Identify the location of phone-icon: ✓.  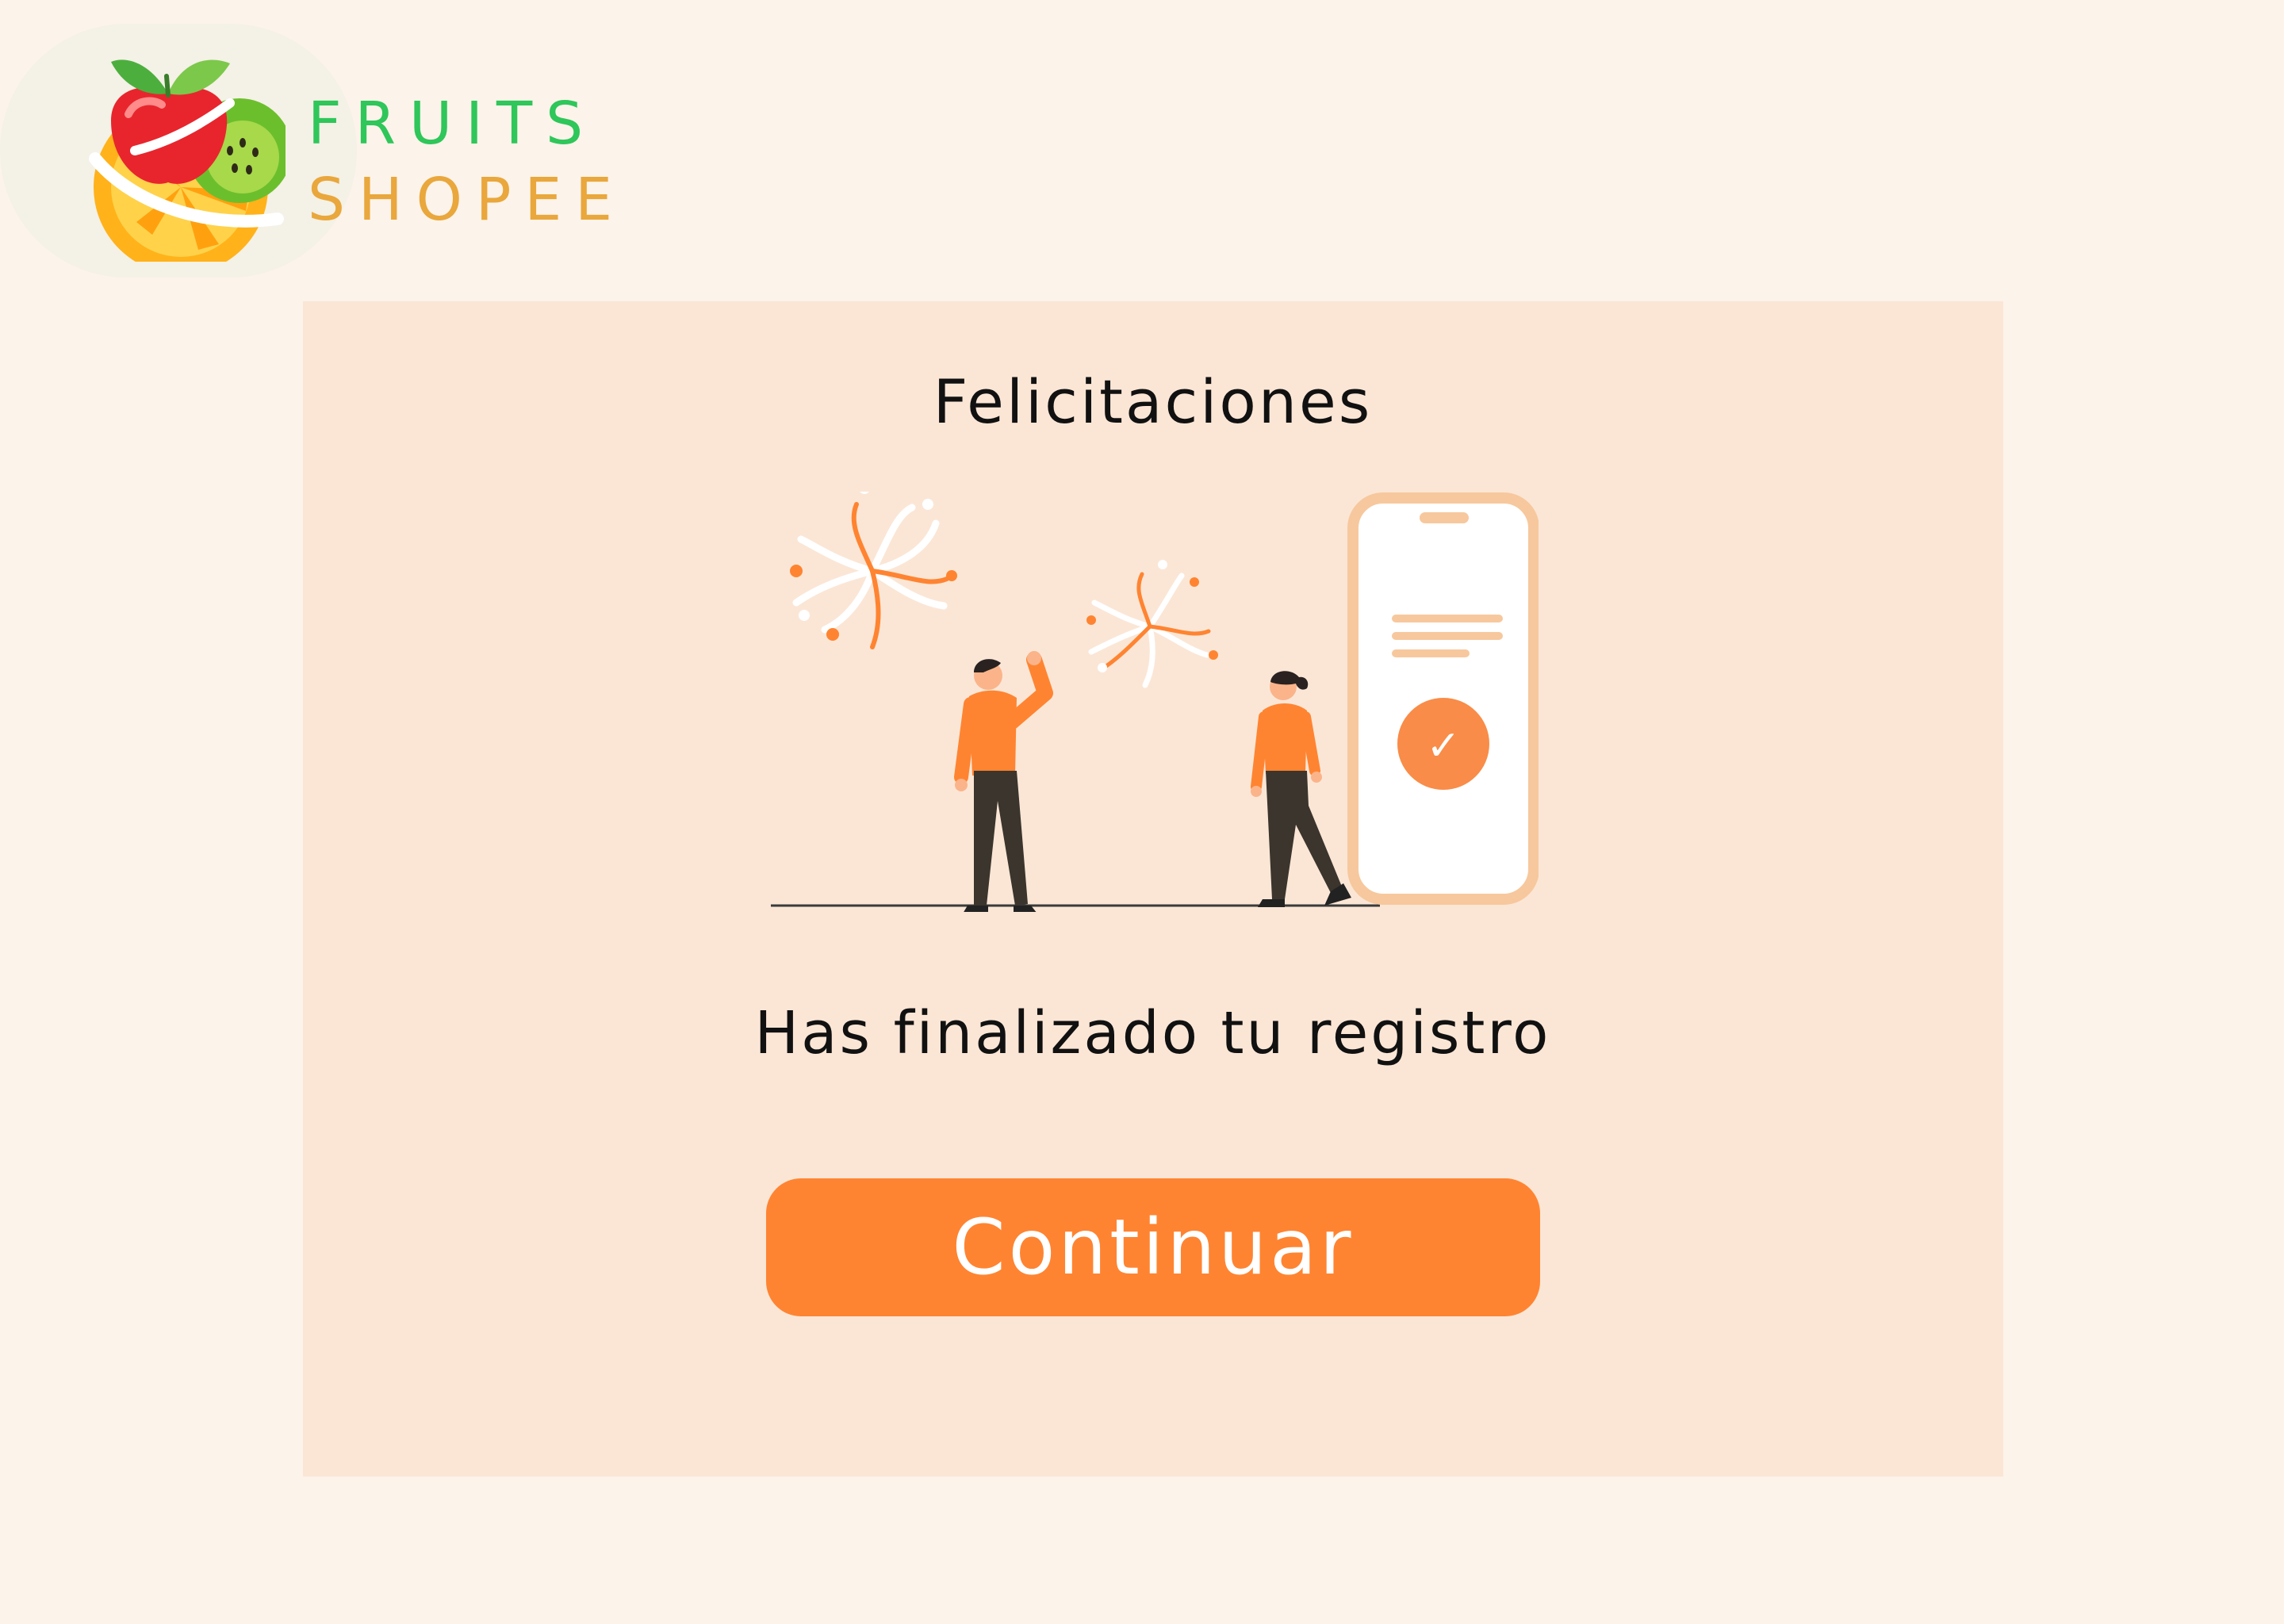
(1443, 698).